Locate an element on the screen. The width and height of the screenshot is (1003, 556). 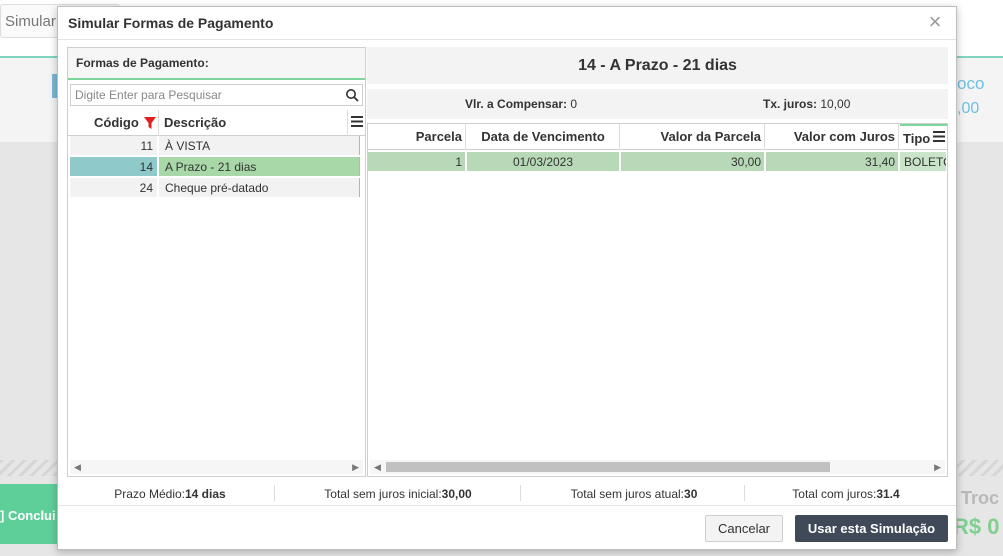
tx-juros: Tx. juros: 10,00 is located at coordinates (806, 104).